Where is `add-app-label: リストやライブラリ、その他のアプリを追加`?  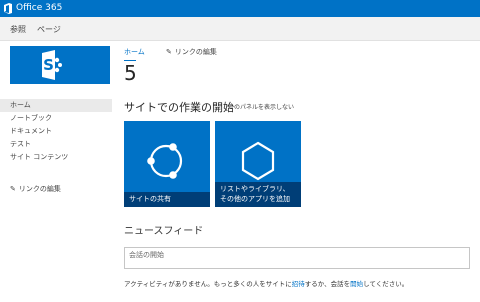
add-app-label: リストやライブラリ、その他のアプリを追加 is located at coordinates (258, 194).